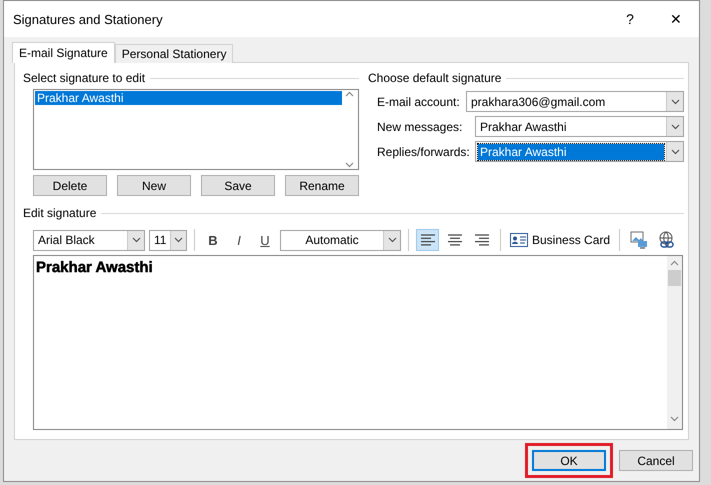  What do you see at coordinates (656, 460) in the screenshot?
I see `cancel-button: Cancel` at bounding box center [656, 460].